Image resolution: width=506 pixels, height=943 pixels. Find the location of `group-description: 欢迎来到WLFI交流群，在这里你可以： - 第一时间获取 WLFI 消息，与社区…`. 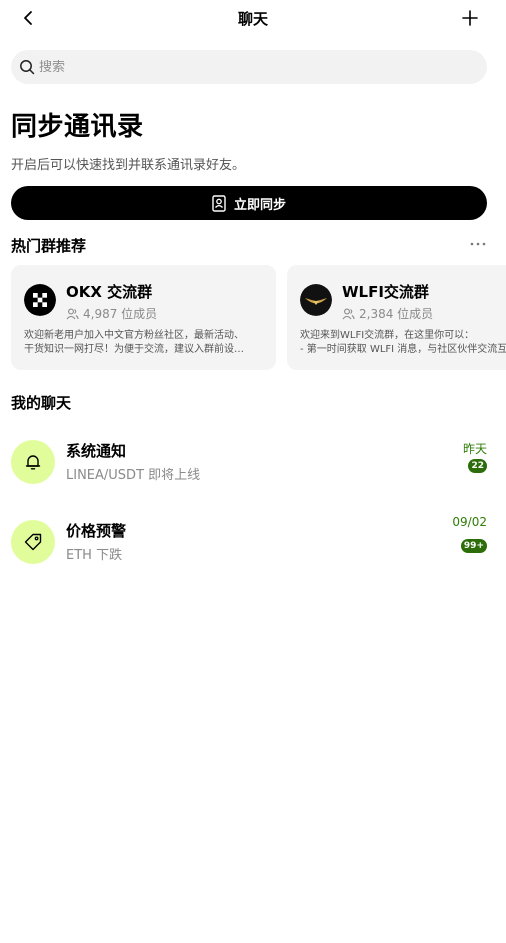

group-description: 欢迎来到WLFI交流群，在这里你可以： - 第一时间获取 WLFI 消息，与社区… is located at coordinates (403, 342).